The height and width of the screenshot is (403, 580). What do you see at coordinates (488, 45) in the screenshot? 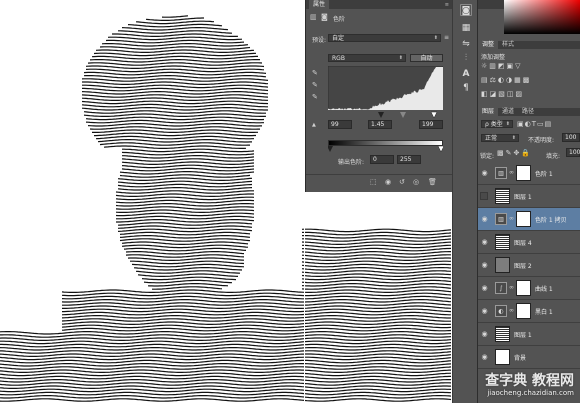
I see `tab-adjustments: 调整` at bounding box center [488, 45].